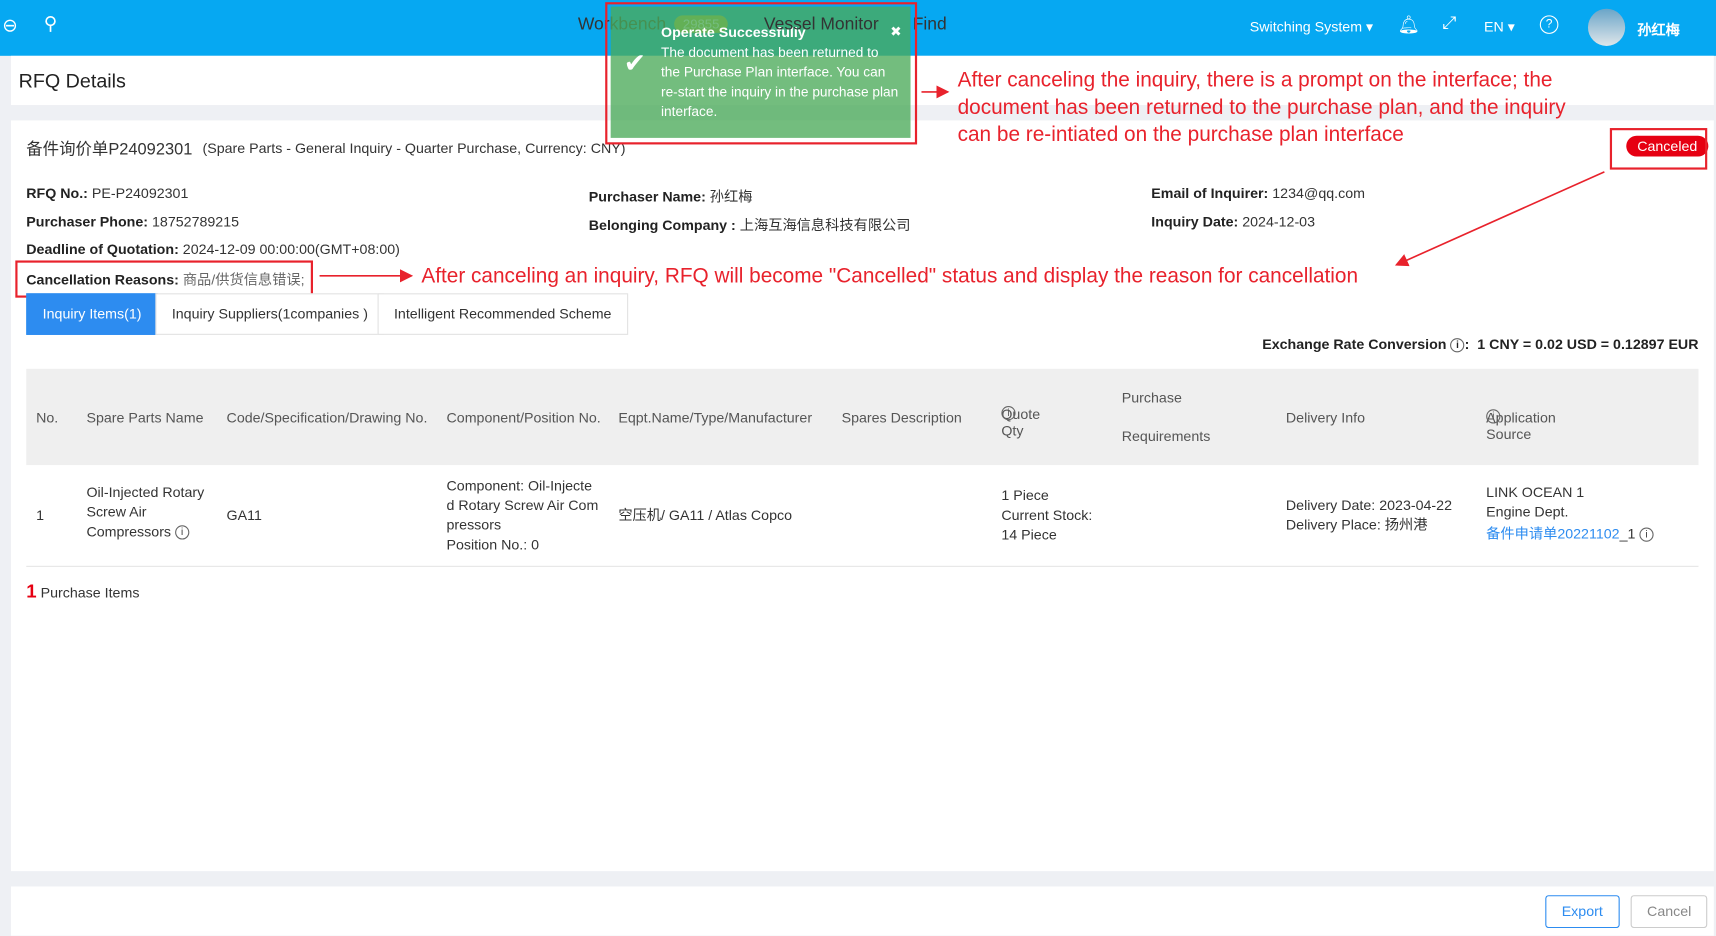 The image size is (1716, 936). Describe the element at coordinates (1499, 219) in the screenshot. I see `arrow-status` at that location.